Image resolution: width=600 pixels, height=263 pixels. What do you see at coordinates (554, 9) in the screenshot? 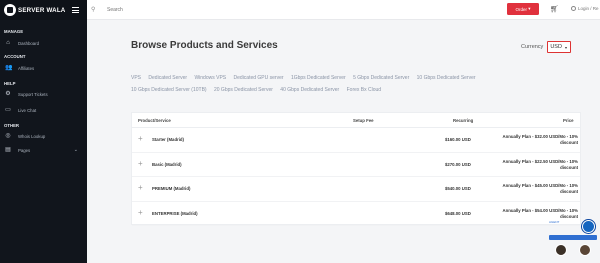
I see `cart-icon: 🛒︎` at bounding box center [554, 9].